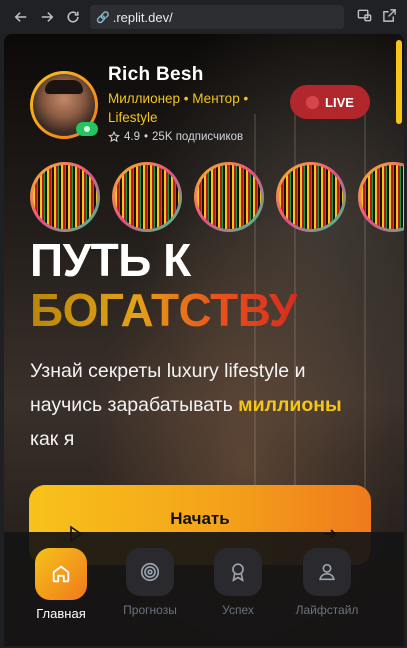 This screenshot has height=648, width=407. I want to click on arrow-right-icon, so click(47, 17).